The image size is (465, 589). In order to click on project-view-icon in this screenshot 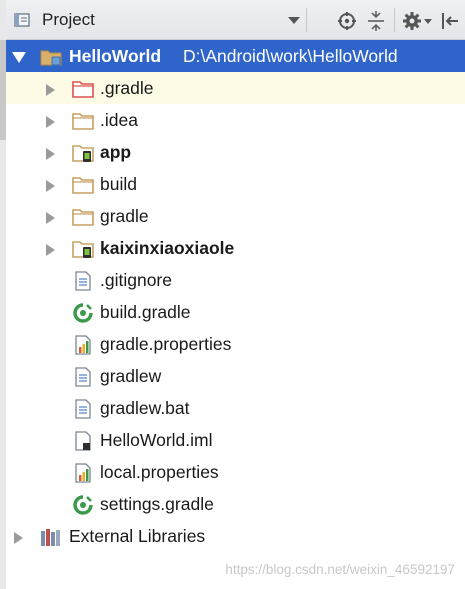, I will do `click(22, 20)`.